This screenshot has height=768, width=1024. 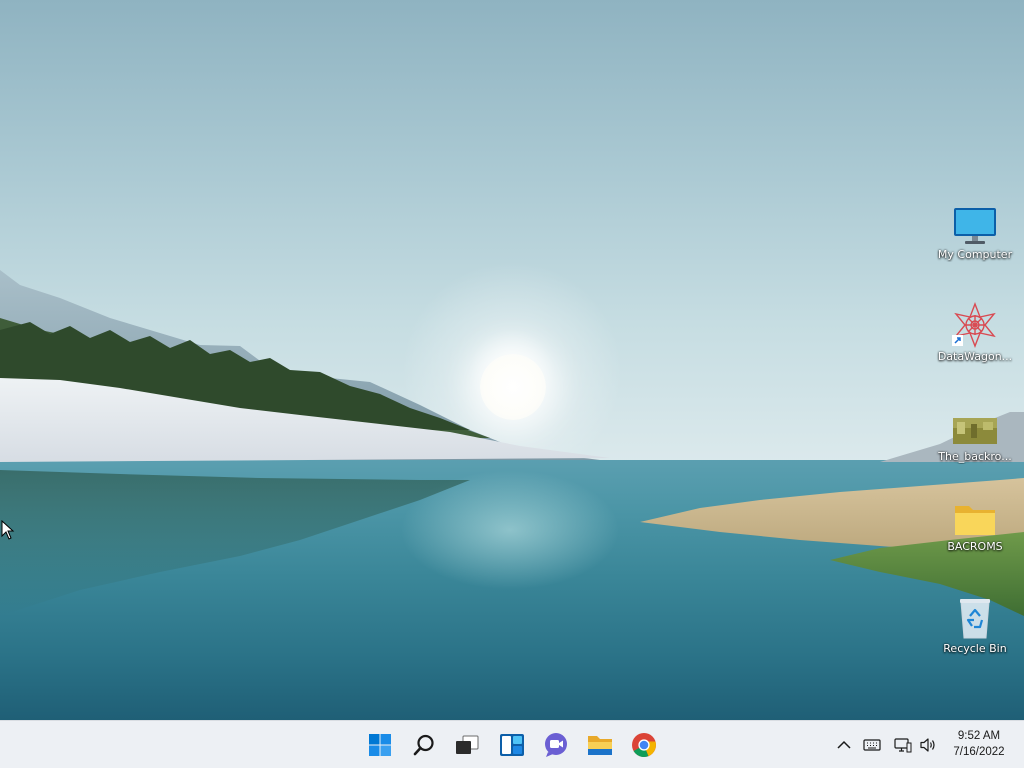 I want to click on task-view-icon, so click(x=467, y=744).